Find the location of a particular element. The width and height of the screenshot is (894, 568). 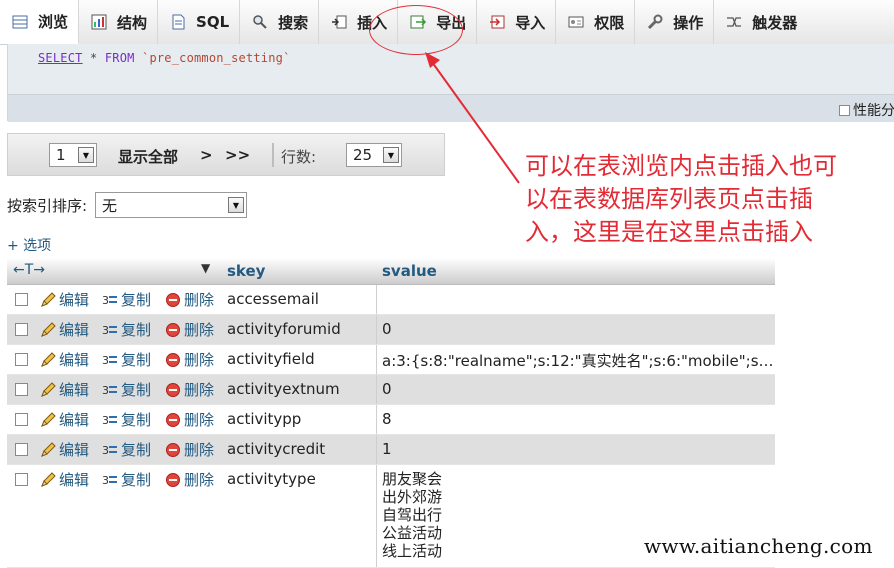

annotation-line: 以在表数据库列表页点击插 is located at coordinates (669, 199).